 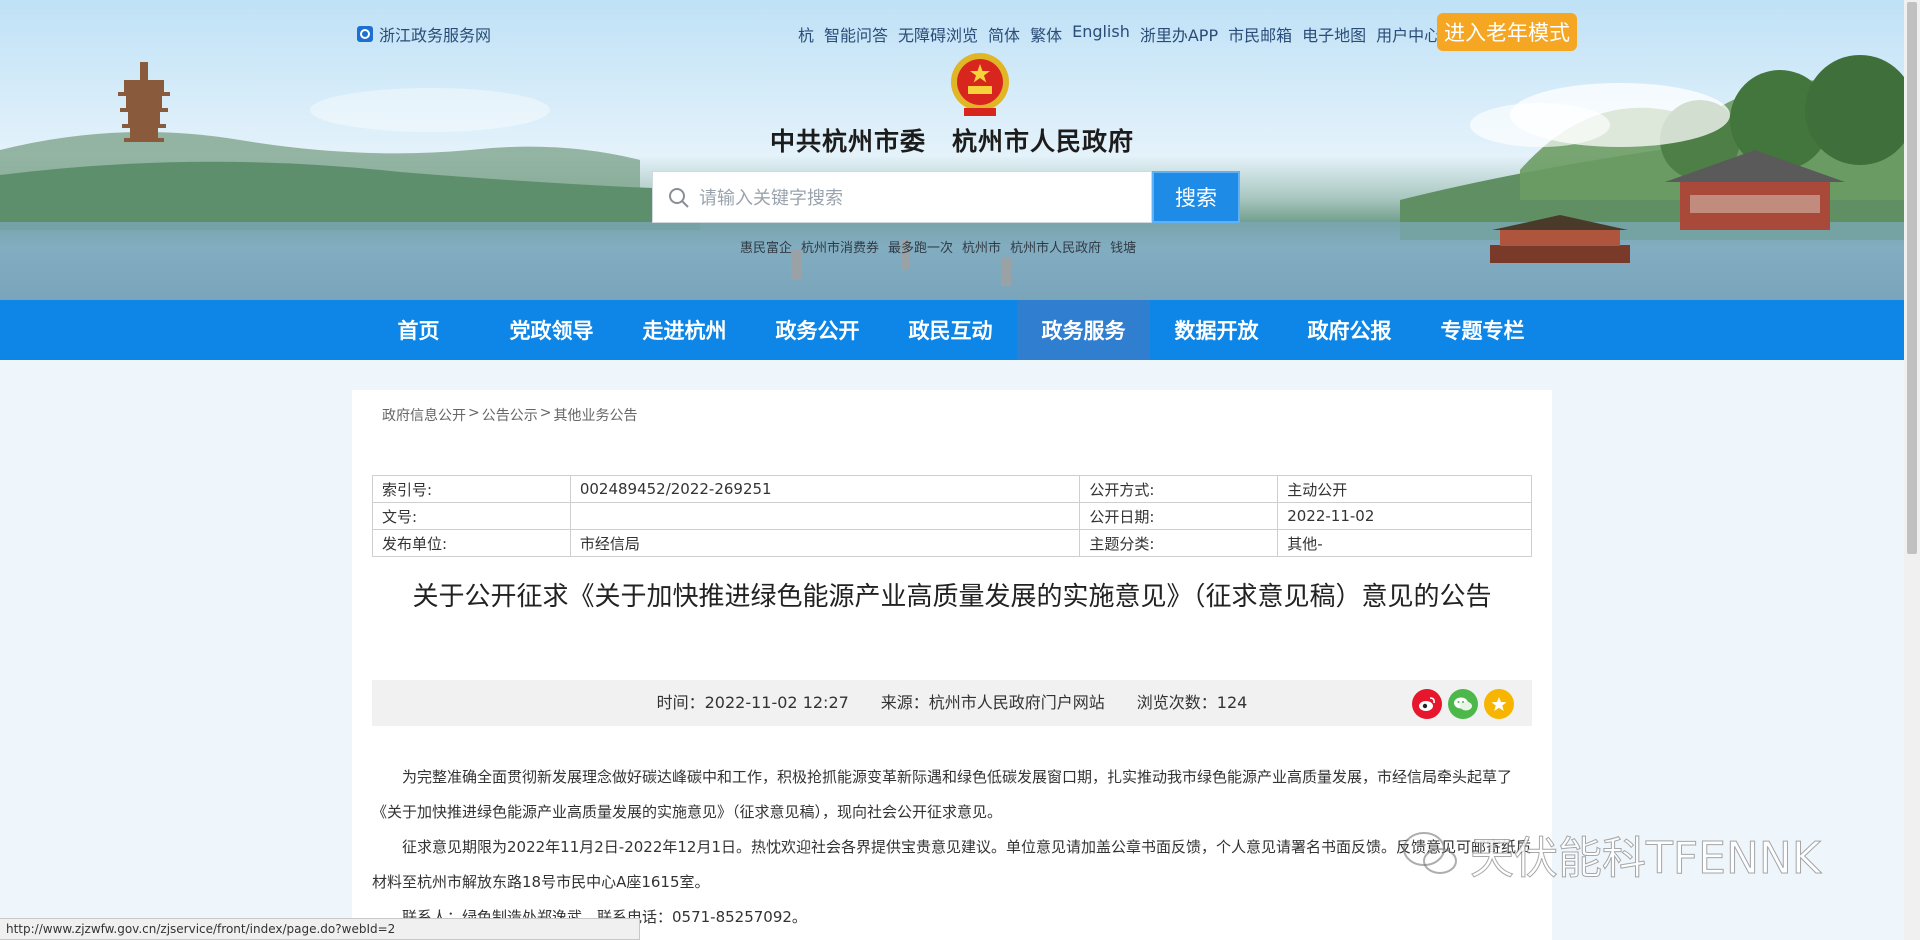 I want to click on wechat-icon, so click(x=1463, y=704).